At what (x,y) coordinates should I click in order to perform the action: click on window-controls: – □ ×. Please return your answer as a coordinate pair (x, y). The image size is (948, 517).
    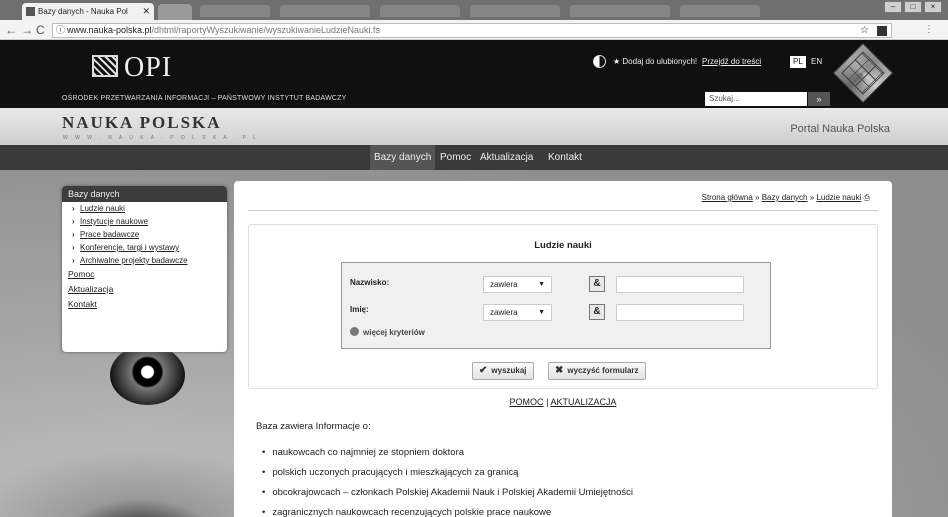
    Looking at the image, I should click on (913, 7).